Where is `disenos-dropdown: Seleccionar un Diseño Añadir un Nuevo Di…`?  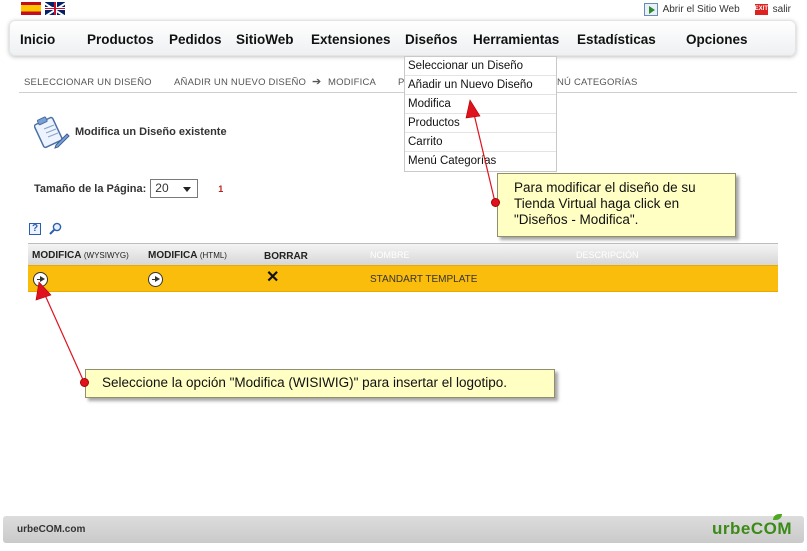 disenos-dropdown: Seleccionar un Diseño Añadir un Nuevo Di… is located at coordinates (480, 114).